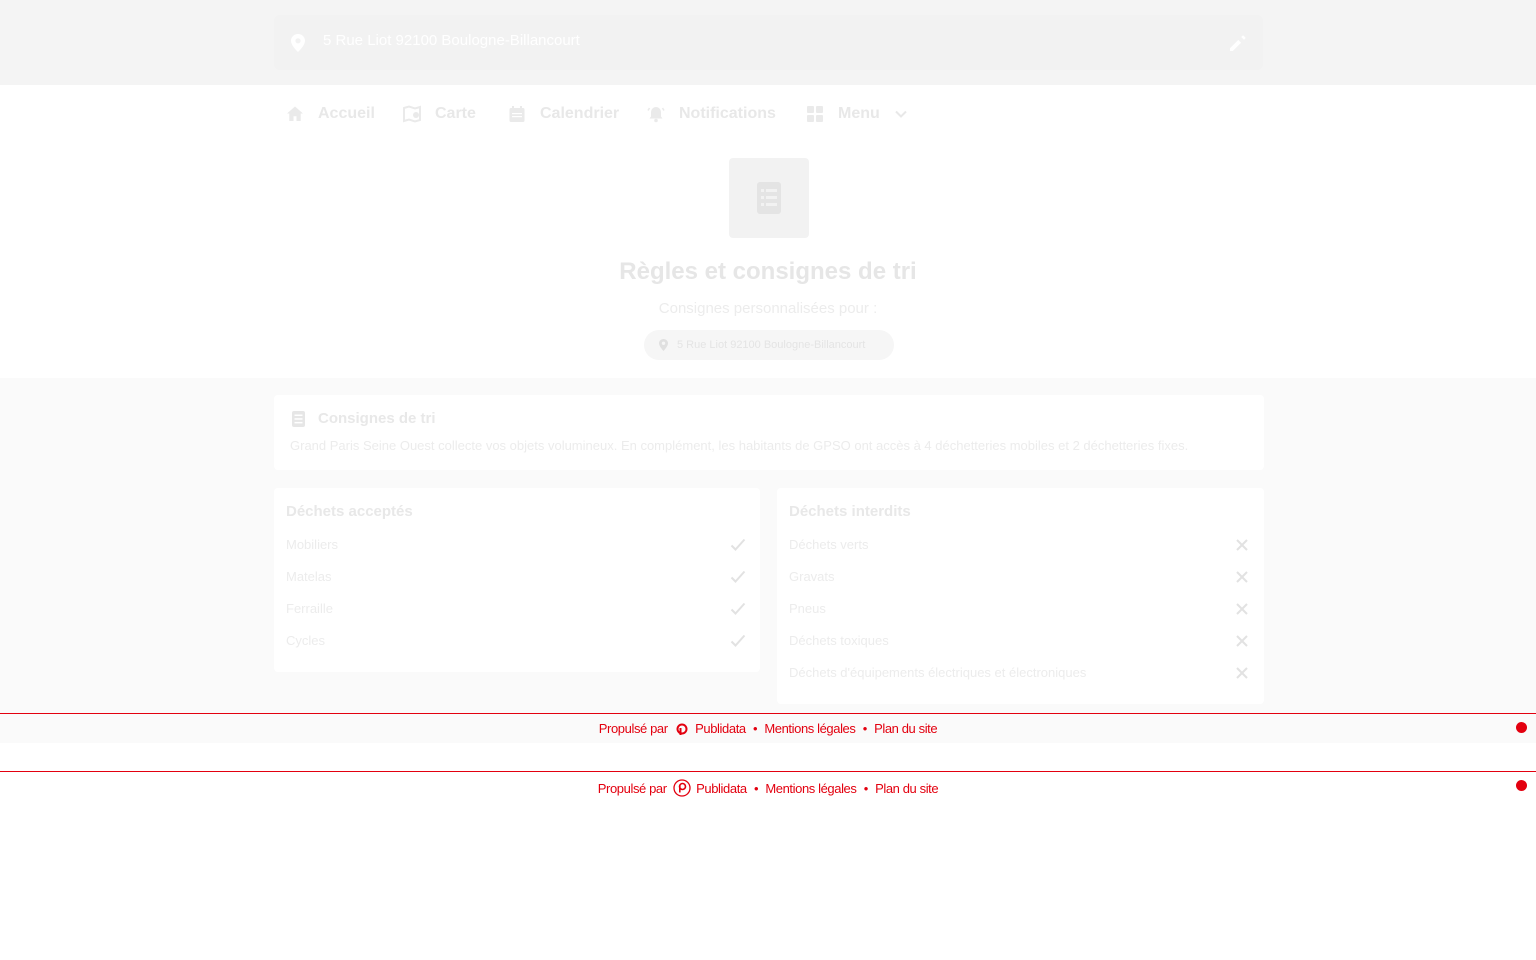 This screenshot has width=1536, height=960. Describe the element at coordinates (309, 576) in the screenshot. I see `list-item-label: Matelas` at that location.